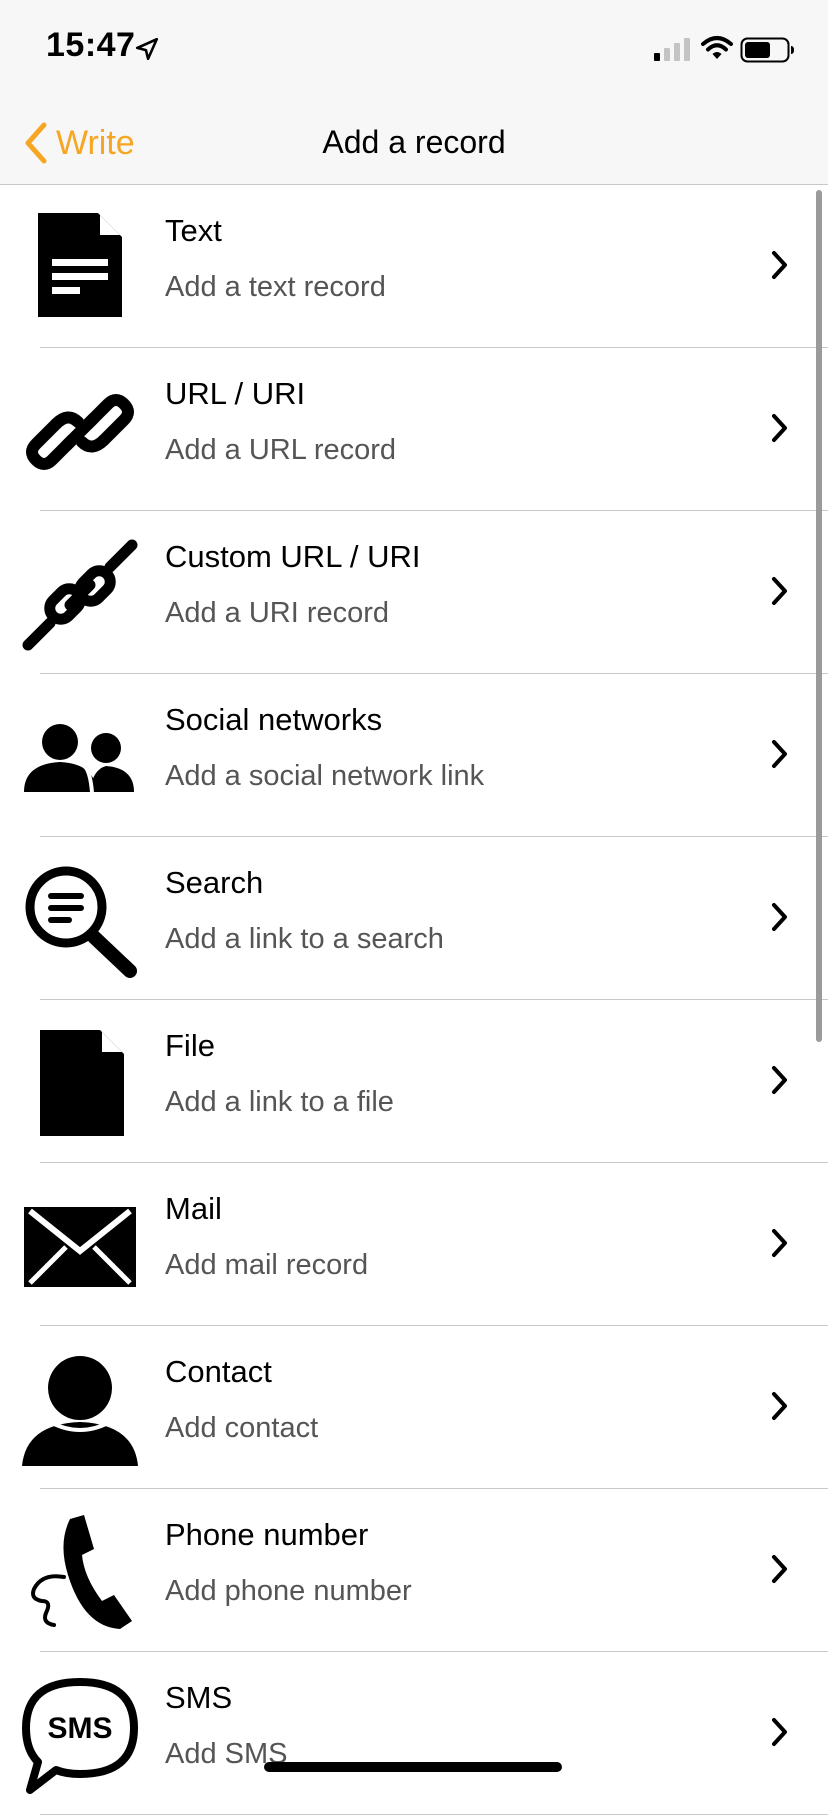  What do you see at coordinates (414, 1081) in the screenshot?
I see `list-item-file: File Add a link to a file` at bounding box center [414, 1081].